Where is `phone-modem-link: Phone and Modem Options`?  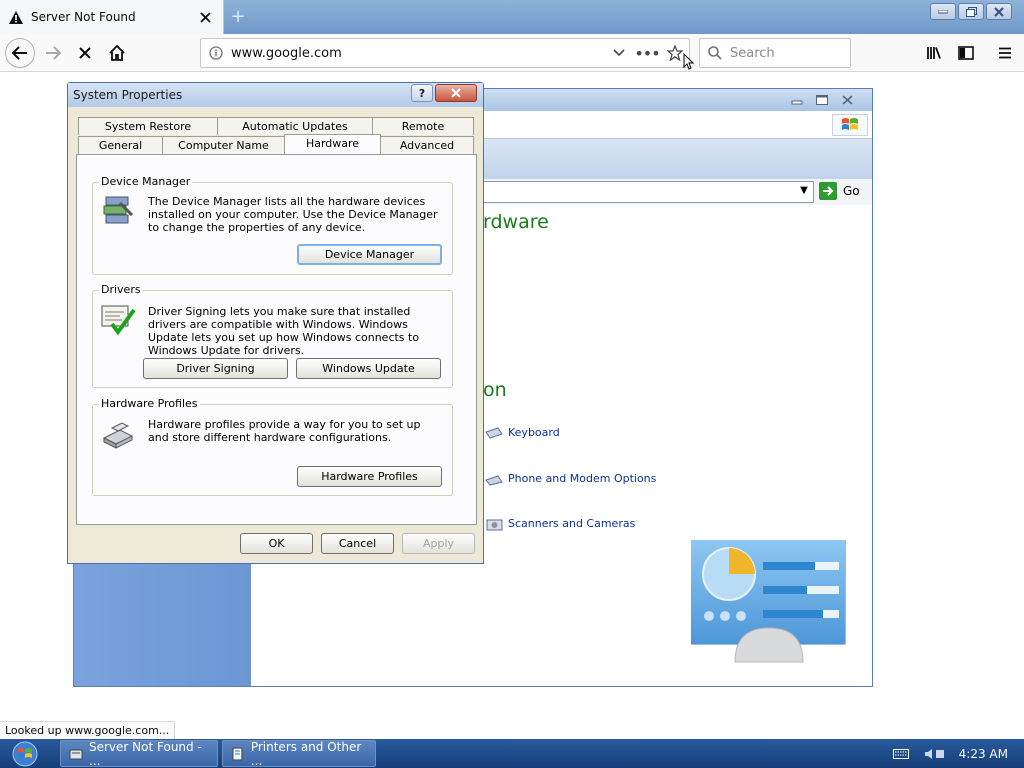
phone-modem-link: Phone and Modem Options is located at coordinates (570, 478).